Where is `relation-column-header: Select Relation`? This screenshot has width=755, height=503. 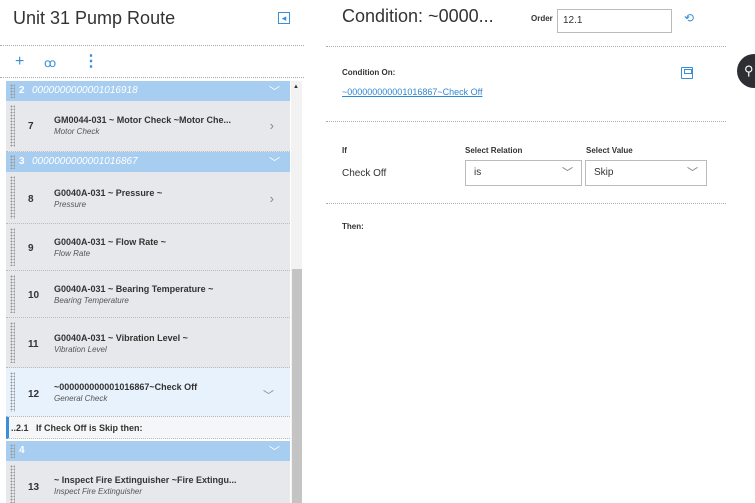
relation-column-header: Select Relation is located at coordinates (494, 150).